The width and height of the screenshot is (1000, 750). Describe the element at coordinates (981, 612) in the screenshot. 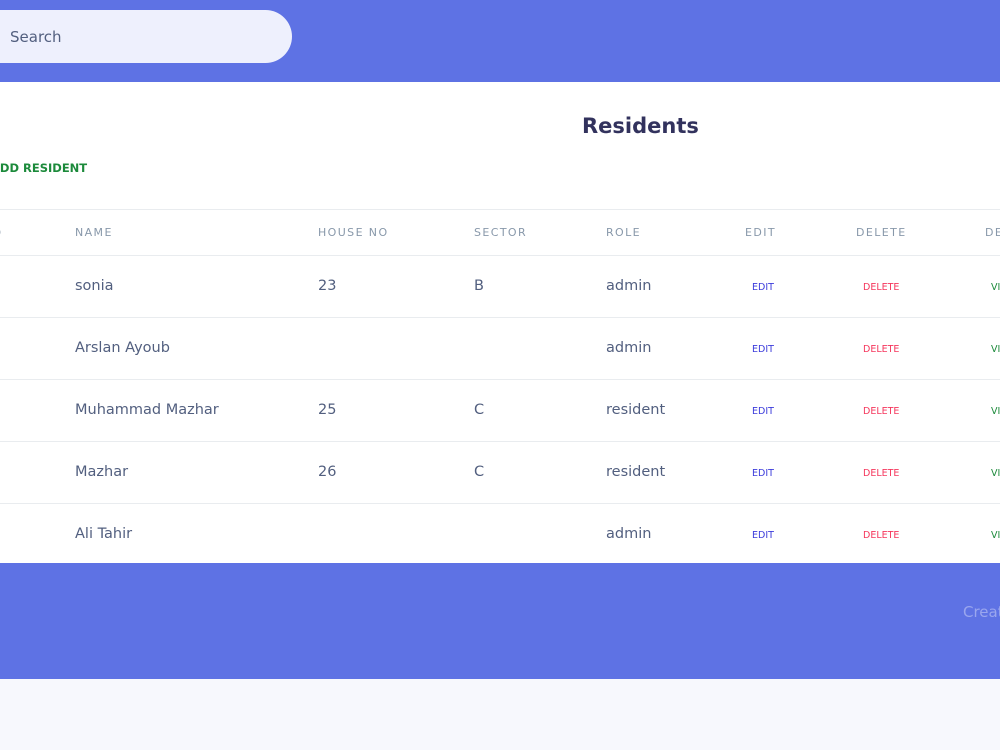

I see `footer-credit: Created` at that location.